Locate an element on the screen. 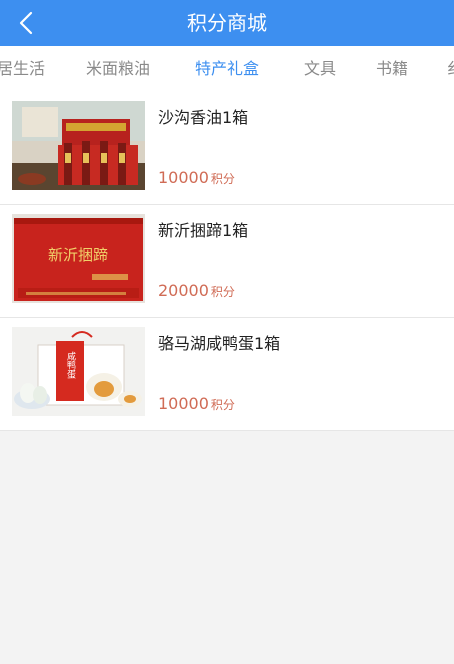 The image size is (454, 664). tab-grain-oil: 米面粮油 is located at coordinates (118, 69).